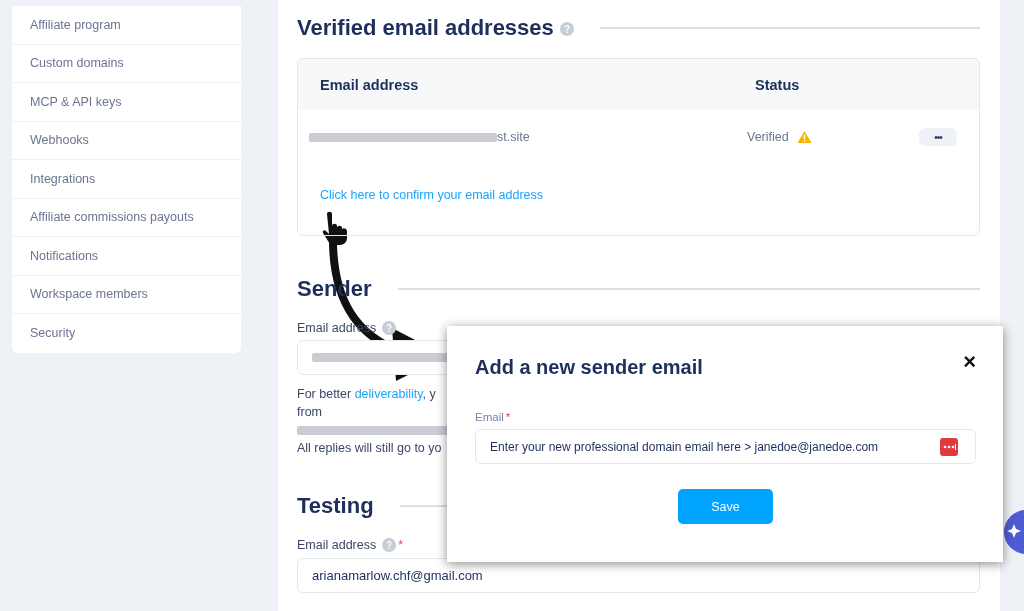 The image size is (1024, 611). Describe the element at coordinates (725, 446) in the screenshot. I see `email-field: Enter your new professional domain email here > janedoe@janedoe.com` at that location.